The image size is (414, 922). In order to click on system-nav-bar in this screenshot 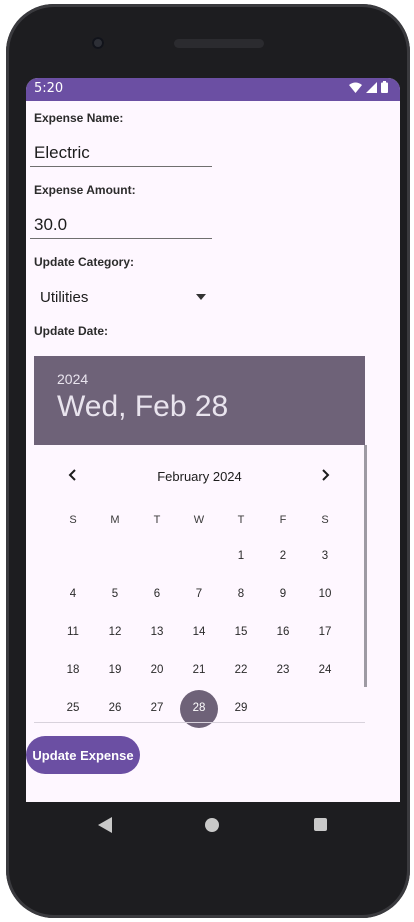, I will do `click(213, 825)`.